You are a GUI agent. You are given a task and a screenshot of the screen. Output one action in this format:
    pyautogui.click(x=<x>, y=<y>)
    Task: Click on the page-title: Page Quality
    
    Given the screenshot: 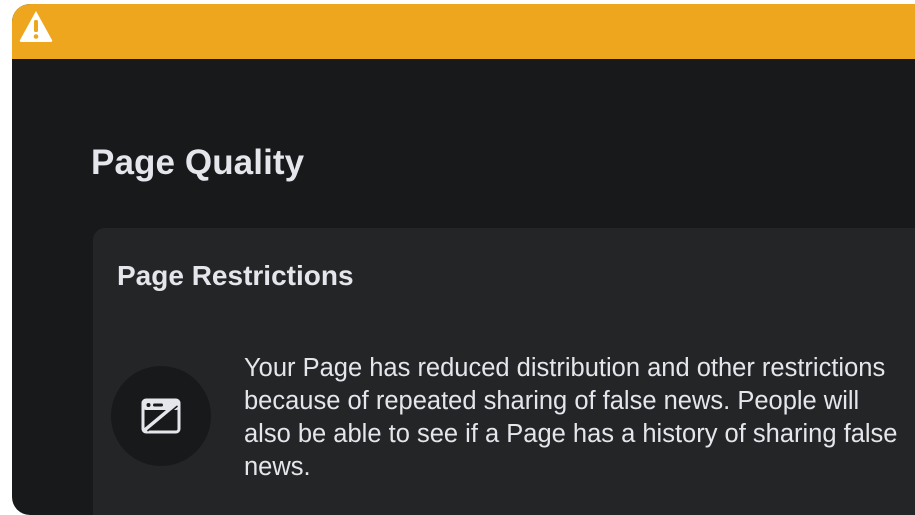 What is the action you would take?
    pyautogui.click(x=198, y=162)
    